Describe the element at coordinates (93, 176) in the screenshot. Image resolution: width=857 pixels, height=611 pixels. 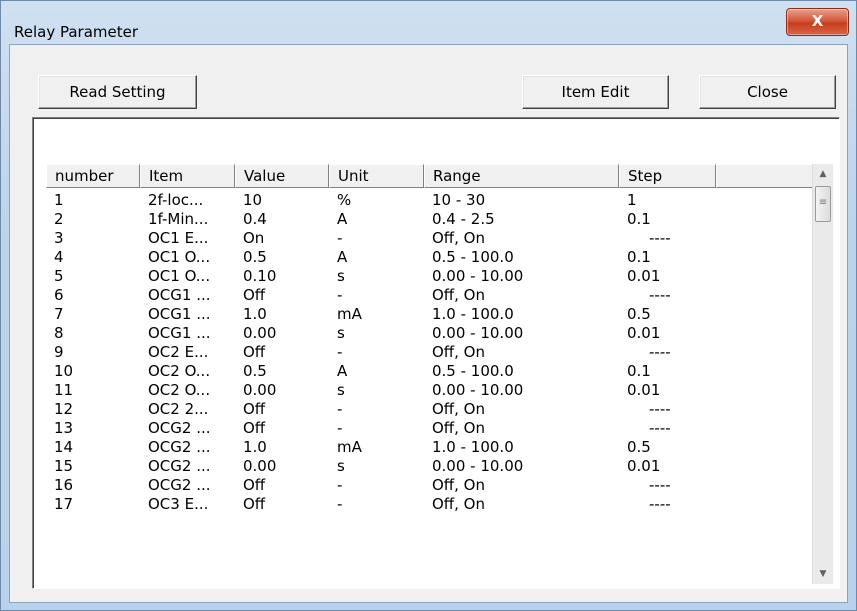
I see `column-header-number: number` at that location.